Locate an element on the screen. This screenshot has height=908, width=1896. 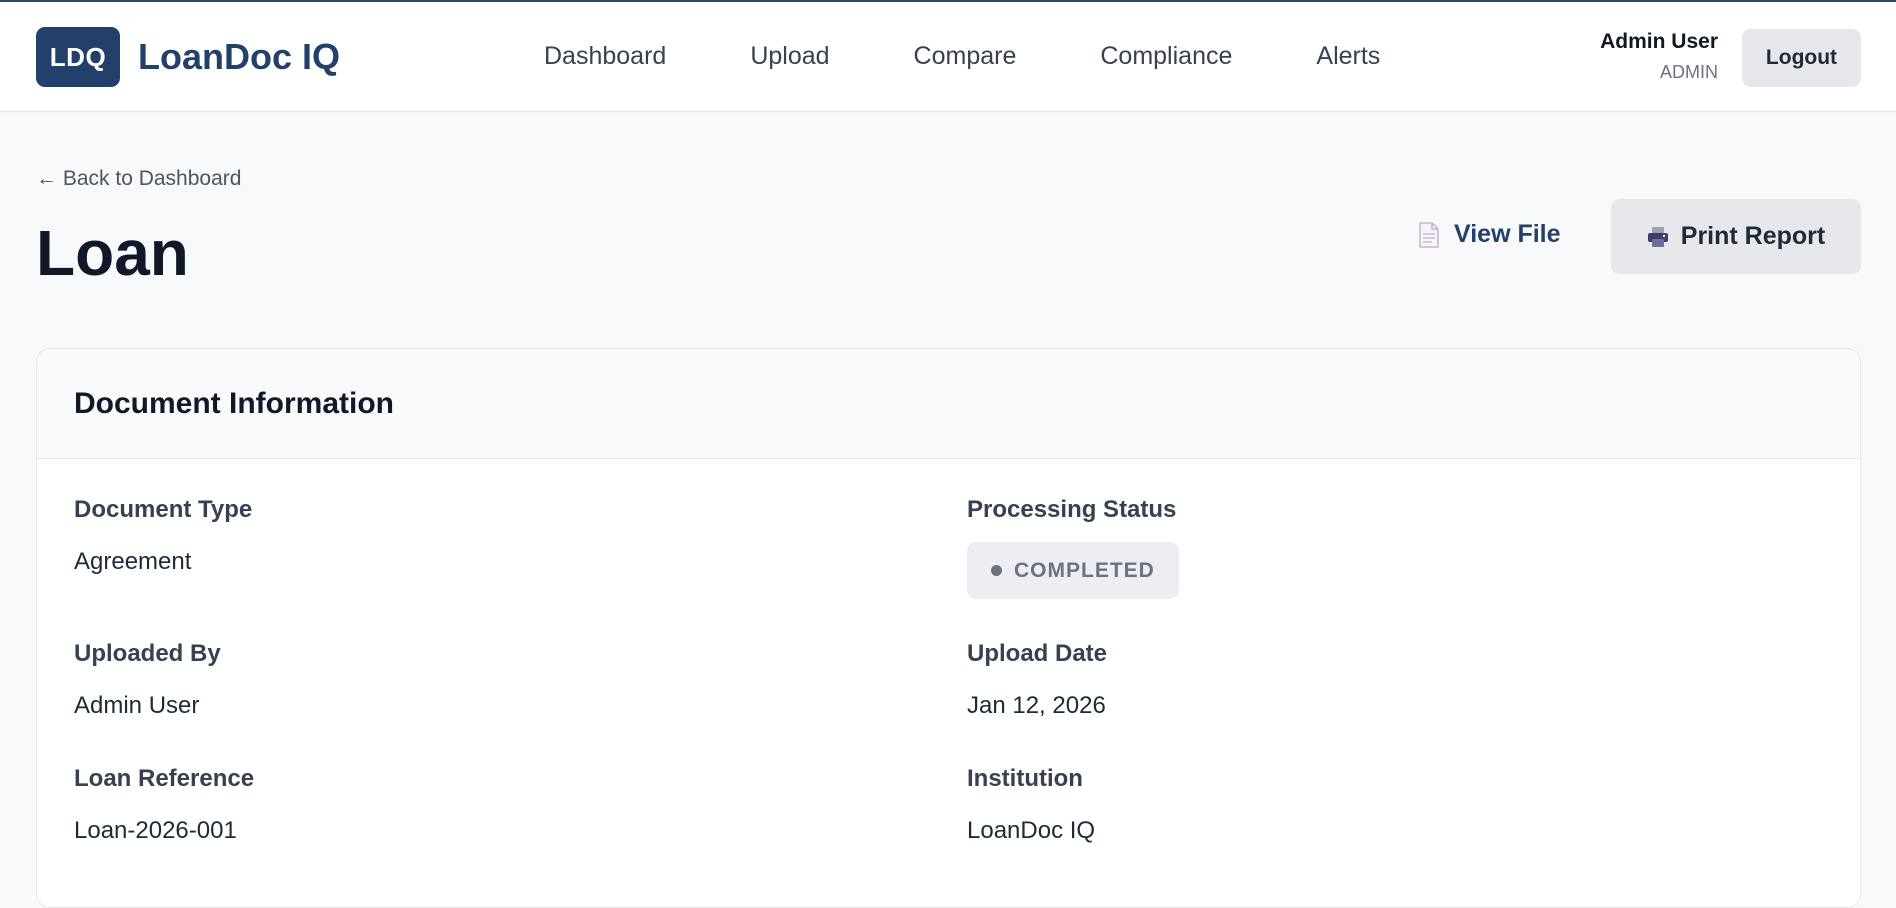
page-title: Loan is located at coordinates (112, 253).